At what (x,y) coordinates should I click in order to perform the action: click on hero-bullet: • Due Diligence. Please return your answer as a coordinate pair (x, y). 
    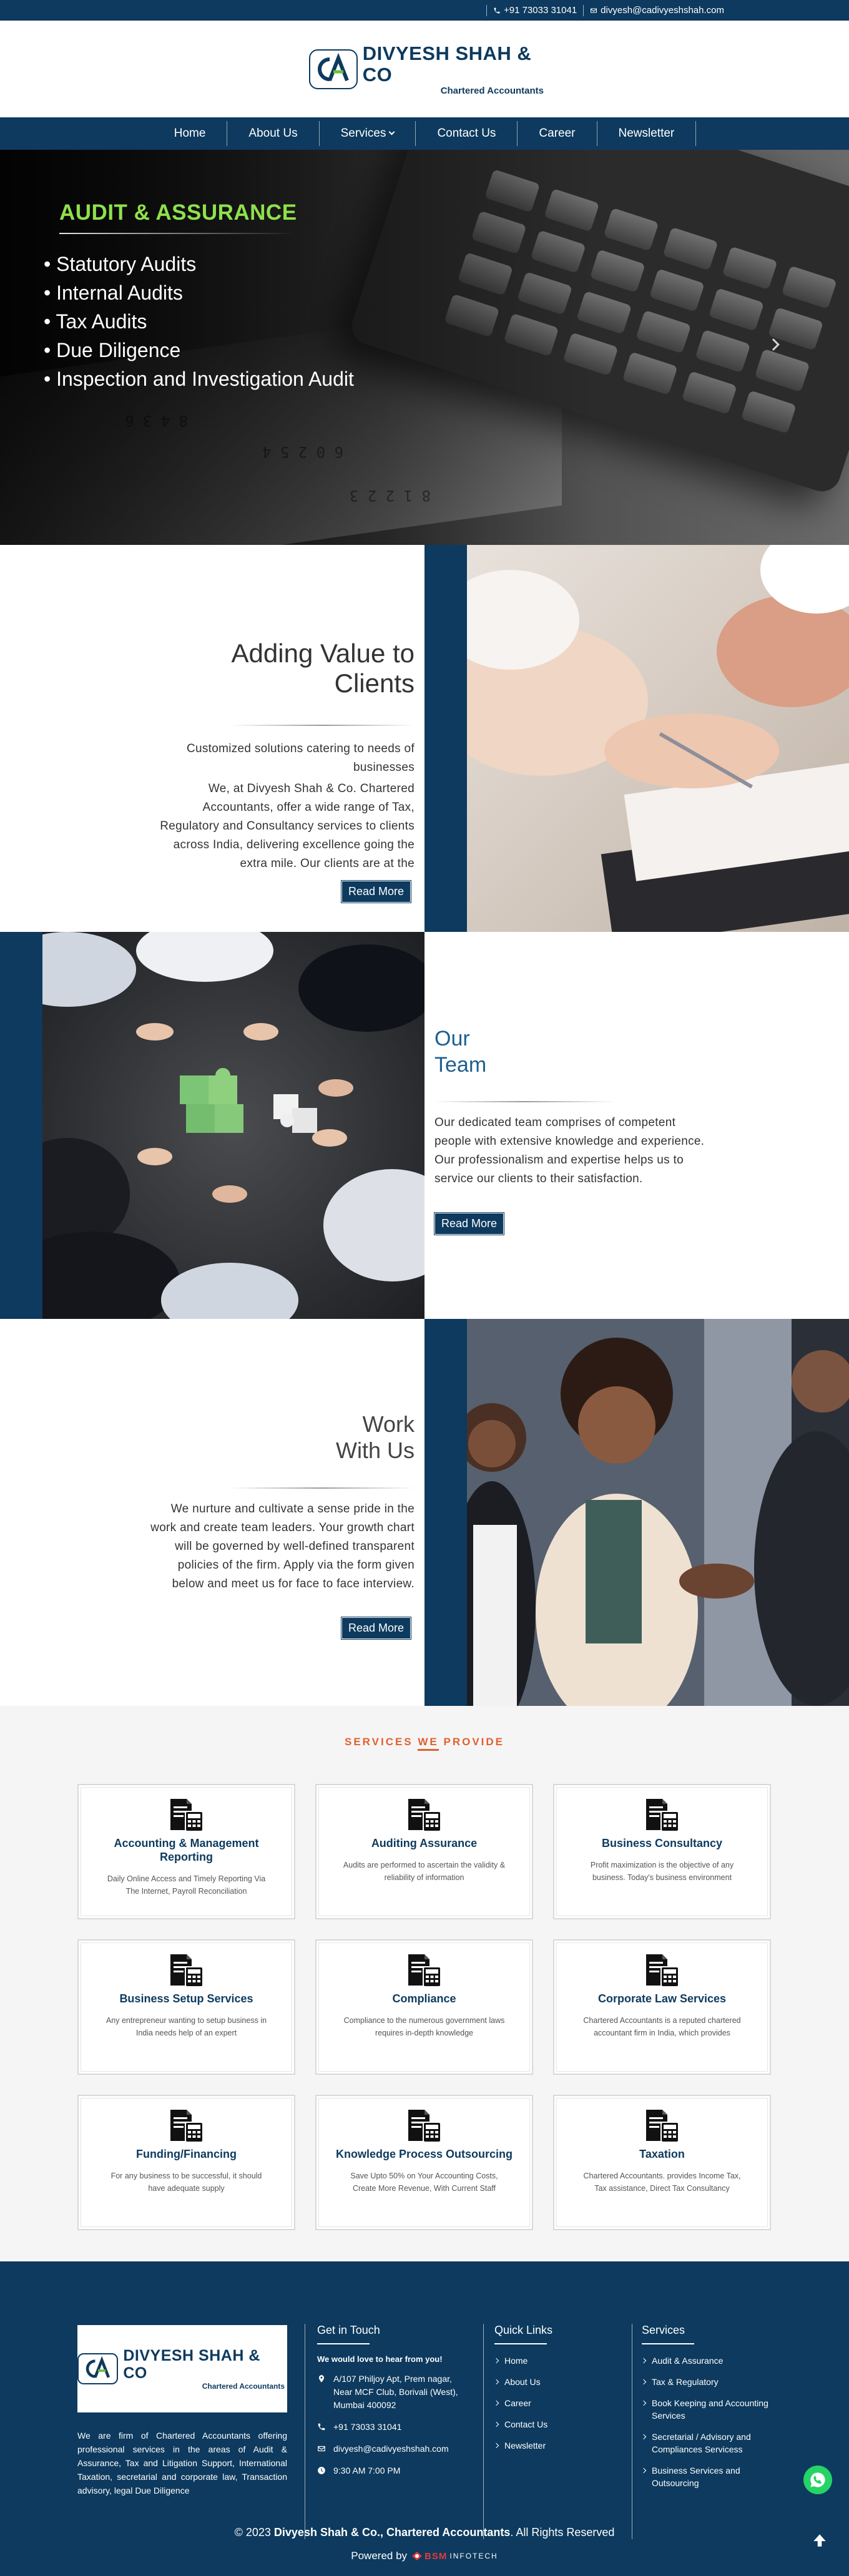
    Looking at the image, I should click on (112, 350).